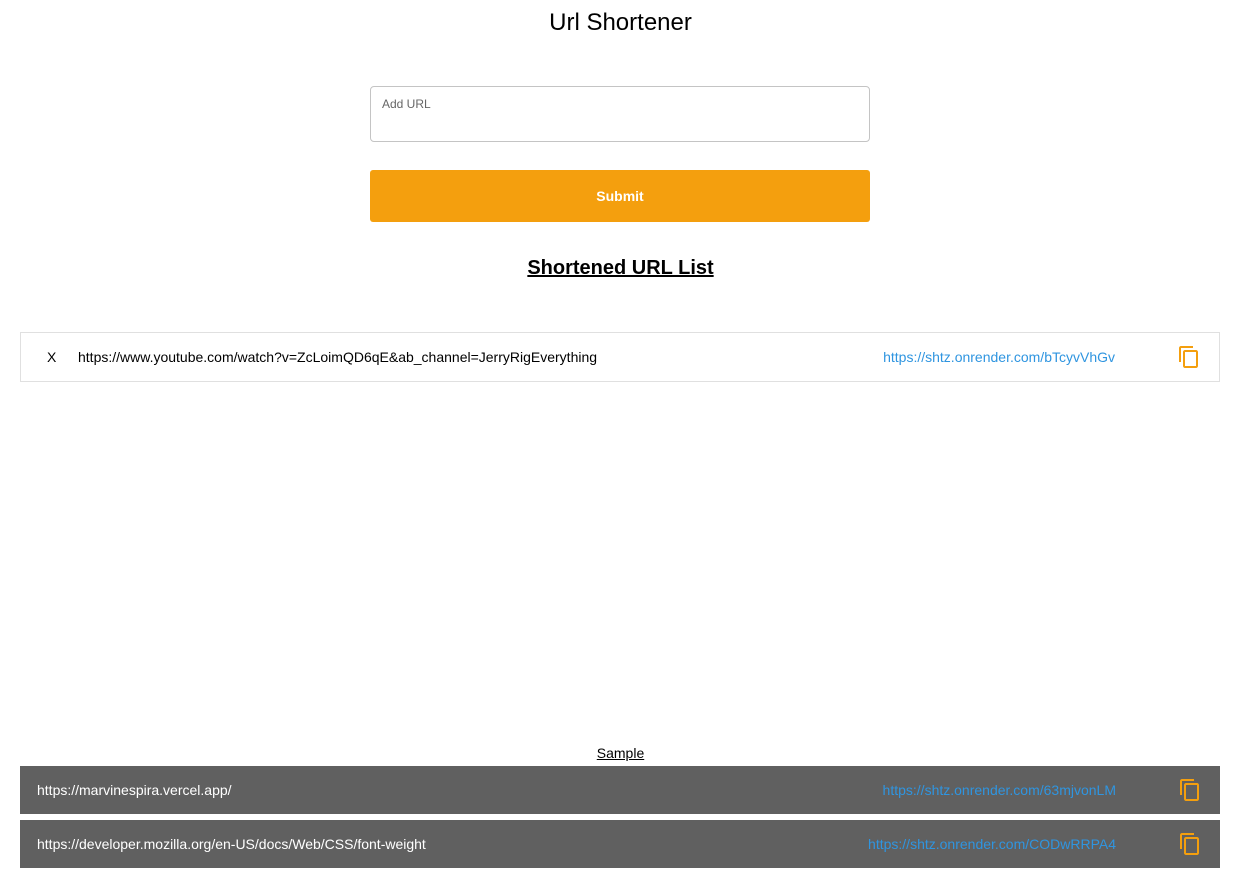  What do you see at coordinates (619, 125) in the screenshot?
I see `url-input` at bounding box center [619, 125].